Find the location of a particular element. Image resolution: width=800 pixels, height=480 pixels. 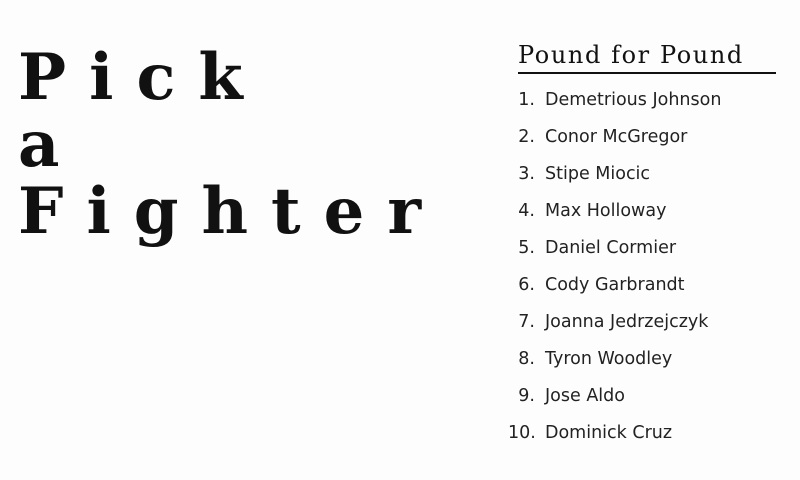

ranking-item: 2. Conor McGregor is located at coordinates (648, 137).